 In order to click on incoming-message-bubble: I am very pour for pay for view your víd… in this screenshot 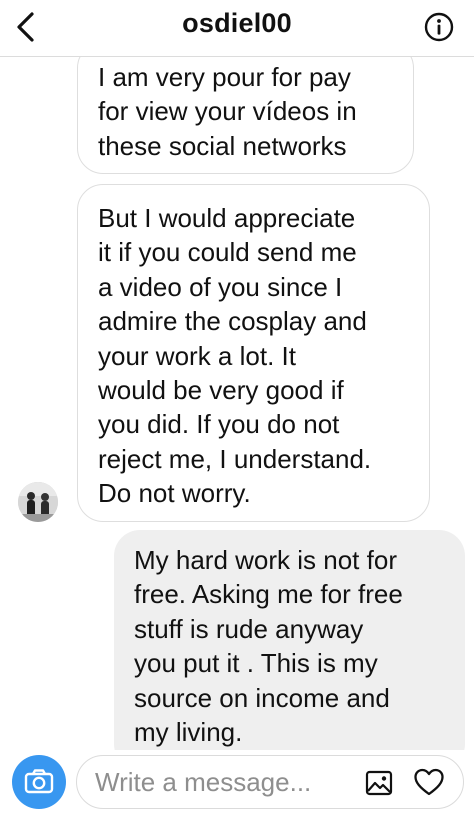, I will do `click(245, 115)`.